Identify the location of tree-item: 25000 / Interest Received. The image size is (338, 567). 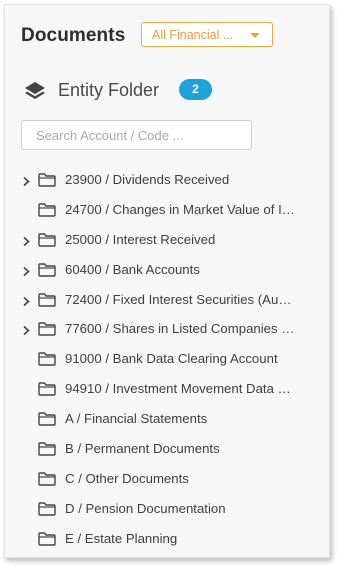
(168, 240).